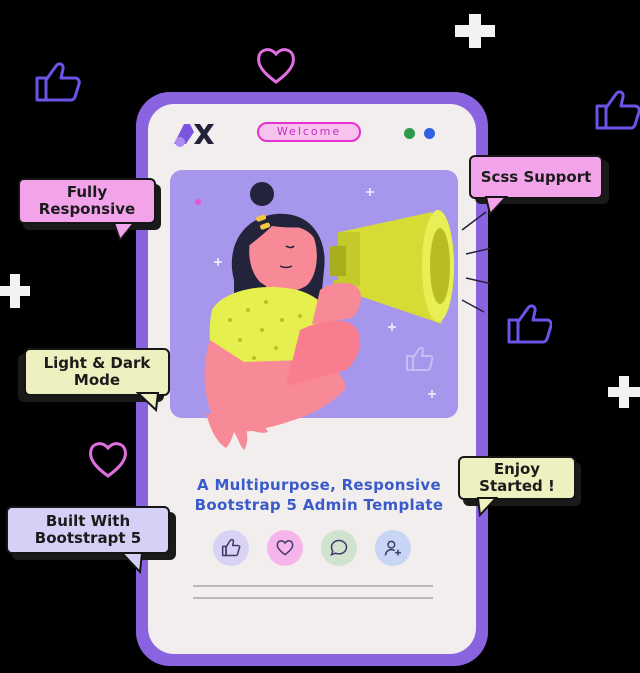  Describe the element at coordinates (319, 485) in the screenshot. I see `headline-line-1: A Multipurpose, Responsive` at that location.